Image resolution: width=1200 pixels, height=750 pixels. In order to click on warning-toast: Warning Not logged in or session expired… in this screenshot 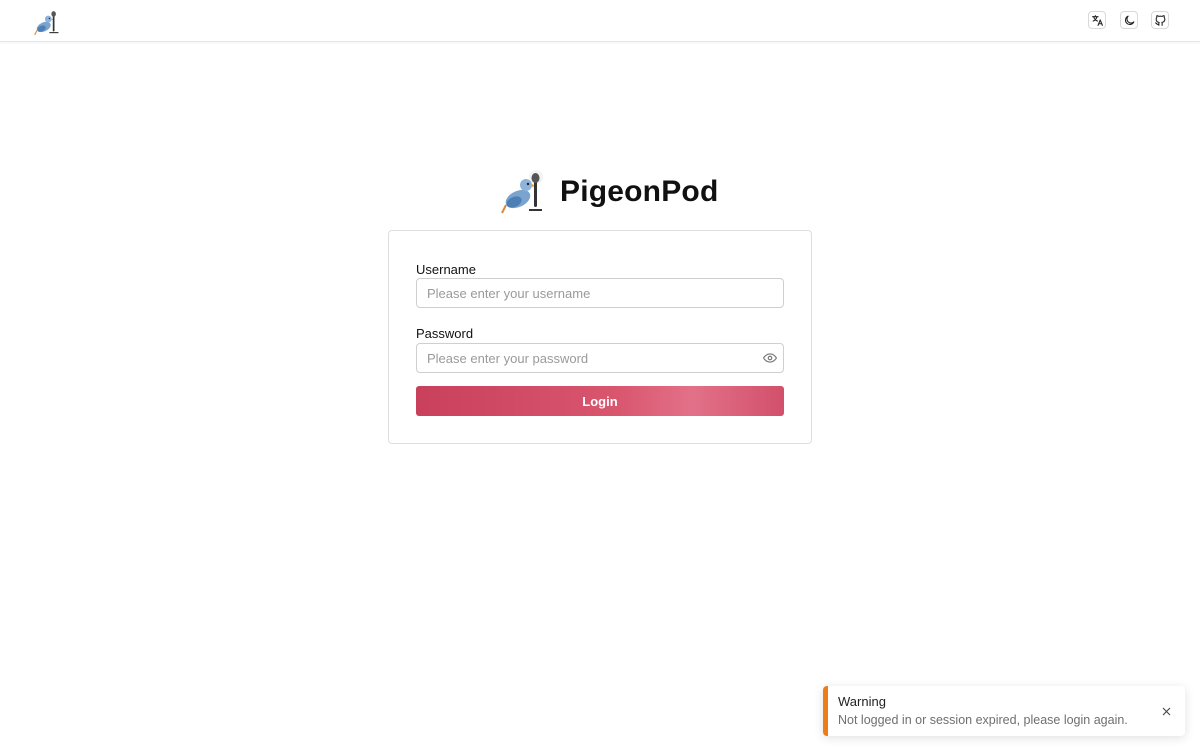, I will do `click(1004, 711)`.